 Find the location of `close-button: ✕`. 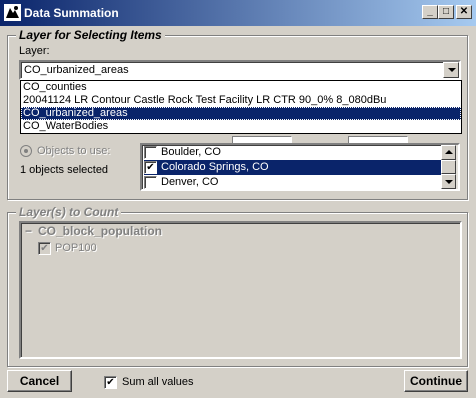

close-button: ✕ is located at coordinates (464, 12).